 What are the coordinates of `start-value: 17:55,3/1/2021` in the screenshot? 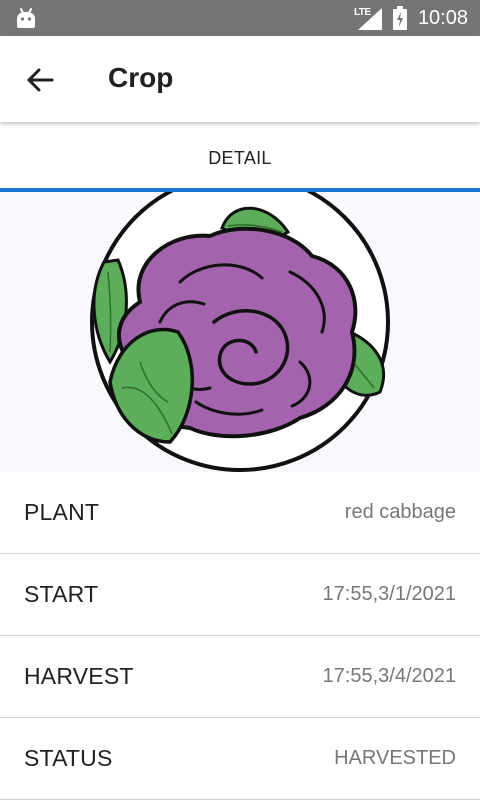 It's located at (389, 594).